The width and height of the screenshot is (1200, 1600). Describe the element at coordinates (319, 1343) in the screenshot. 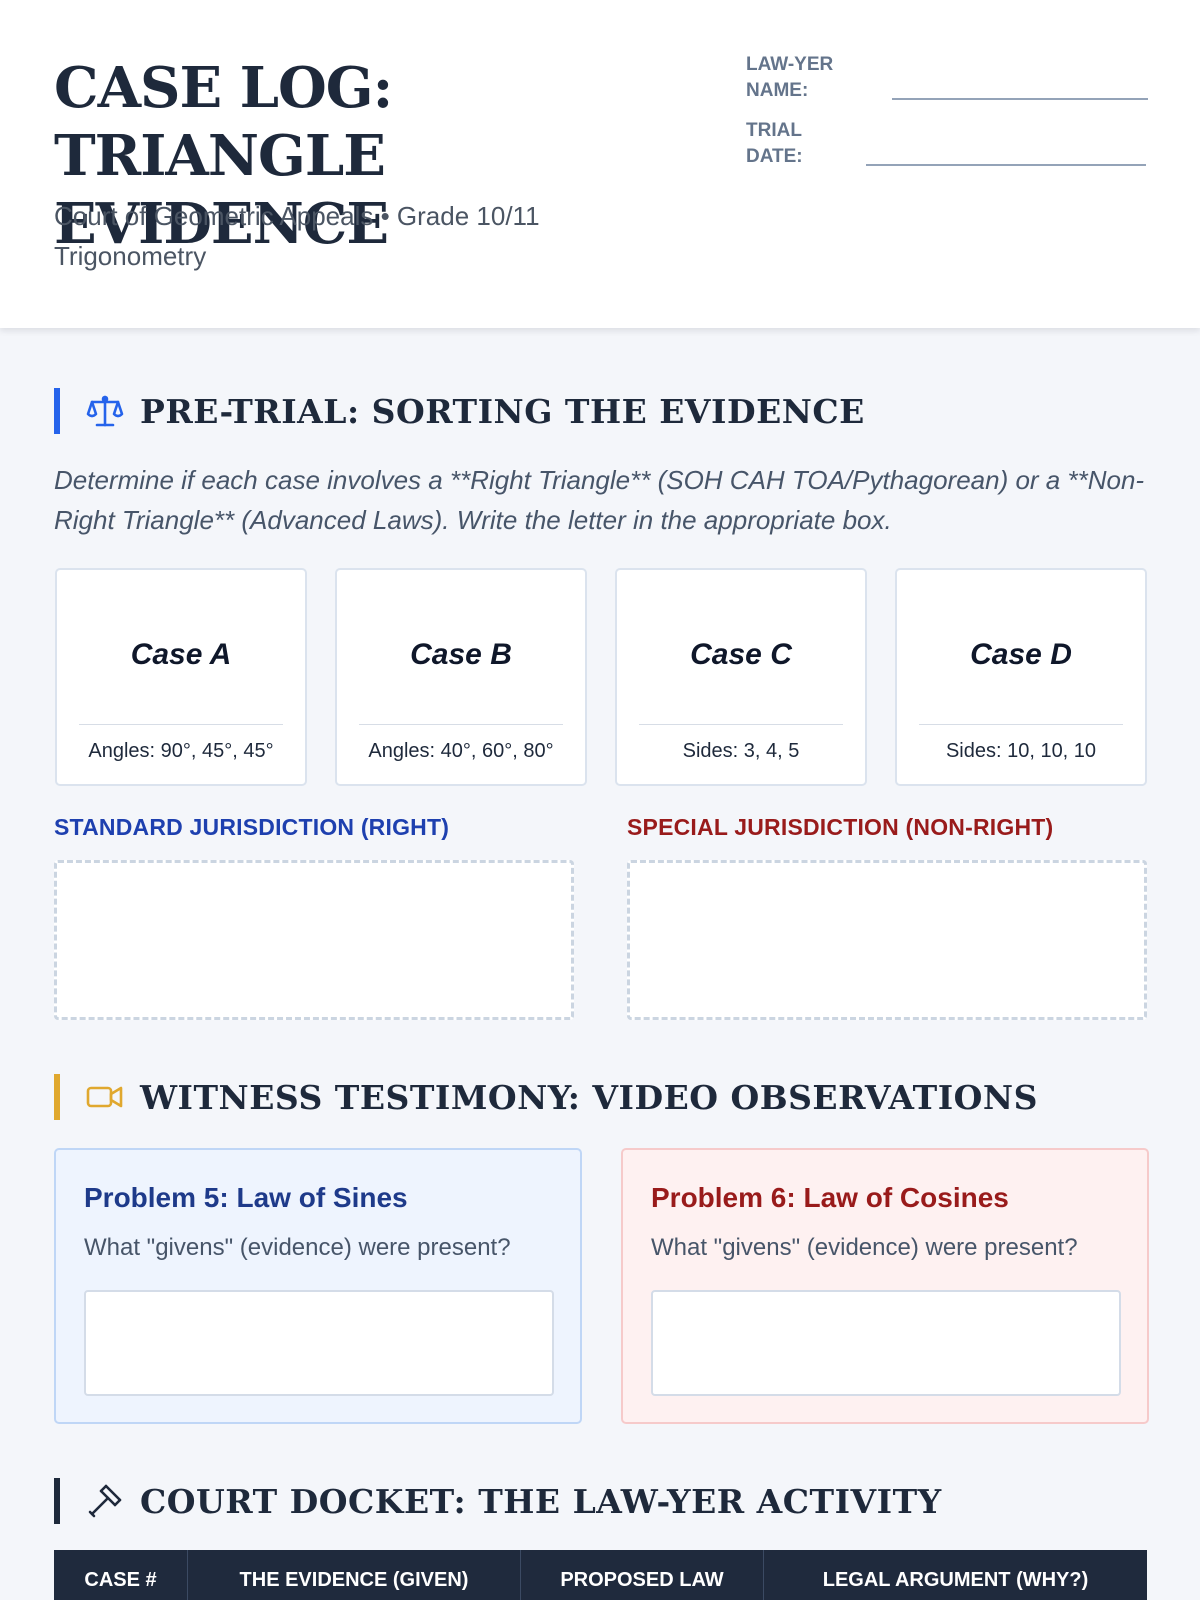

I see `problem-5-answer-box` at that location.